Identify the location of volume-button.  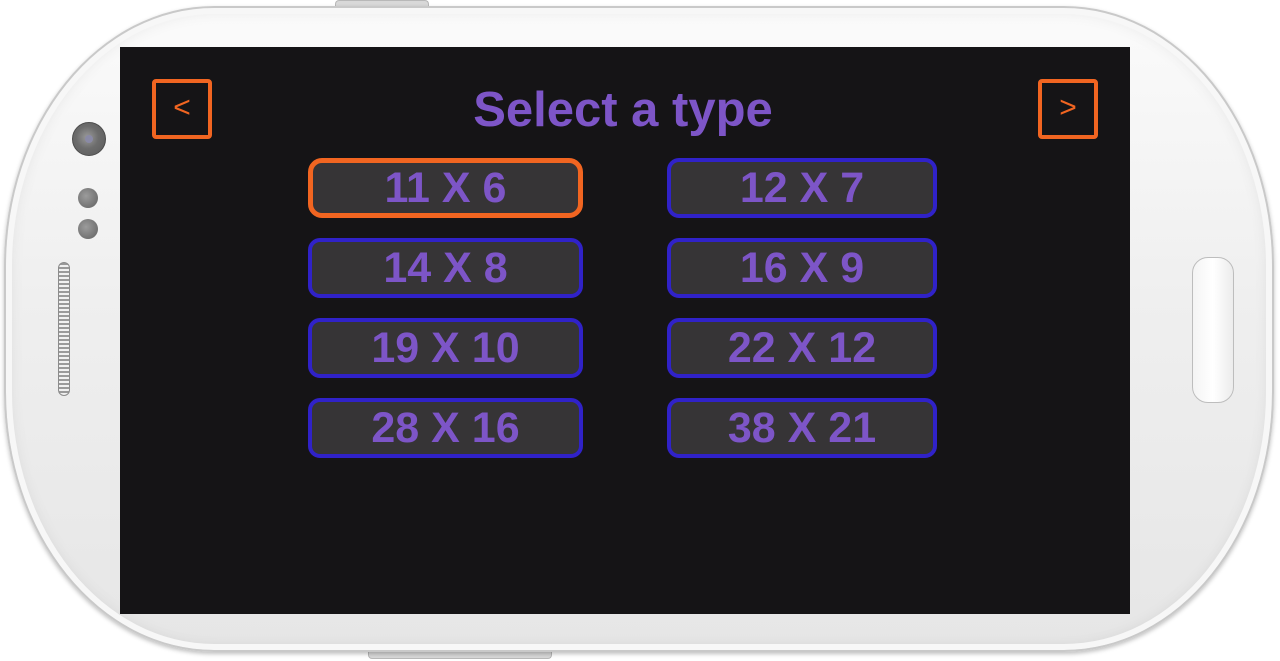
(460, 655).